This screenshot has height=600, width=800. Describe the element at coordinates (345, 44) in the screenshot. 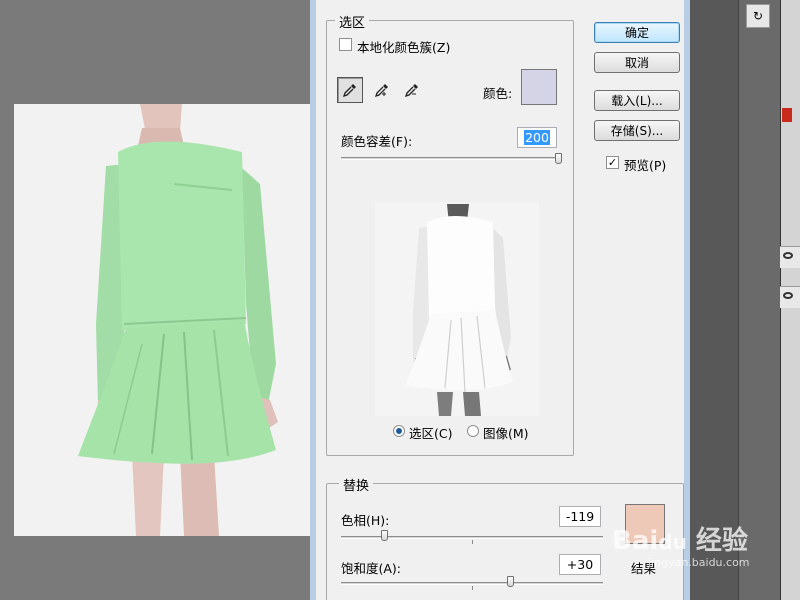

I see `localized-clusters-checkbox` at that location.